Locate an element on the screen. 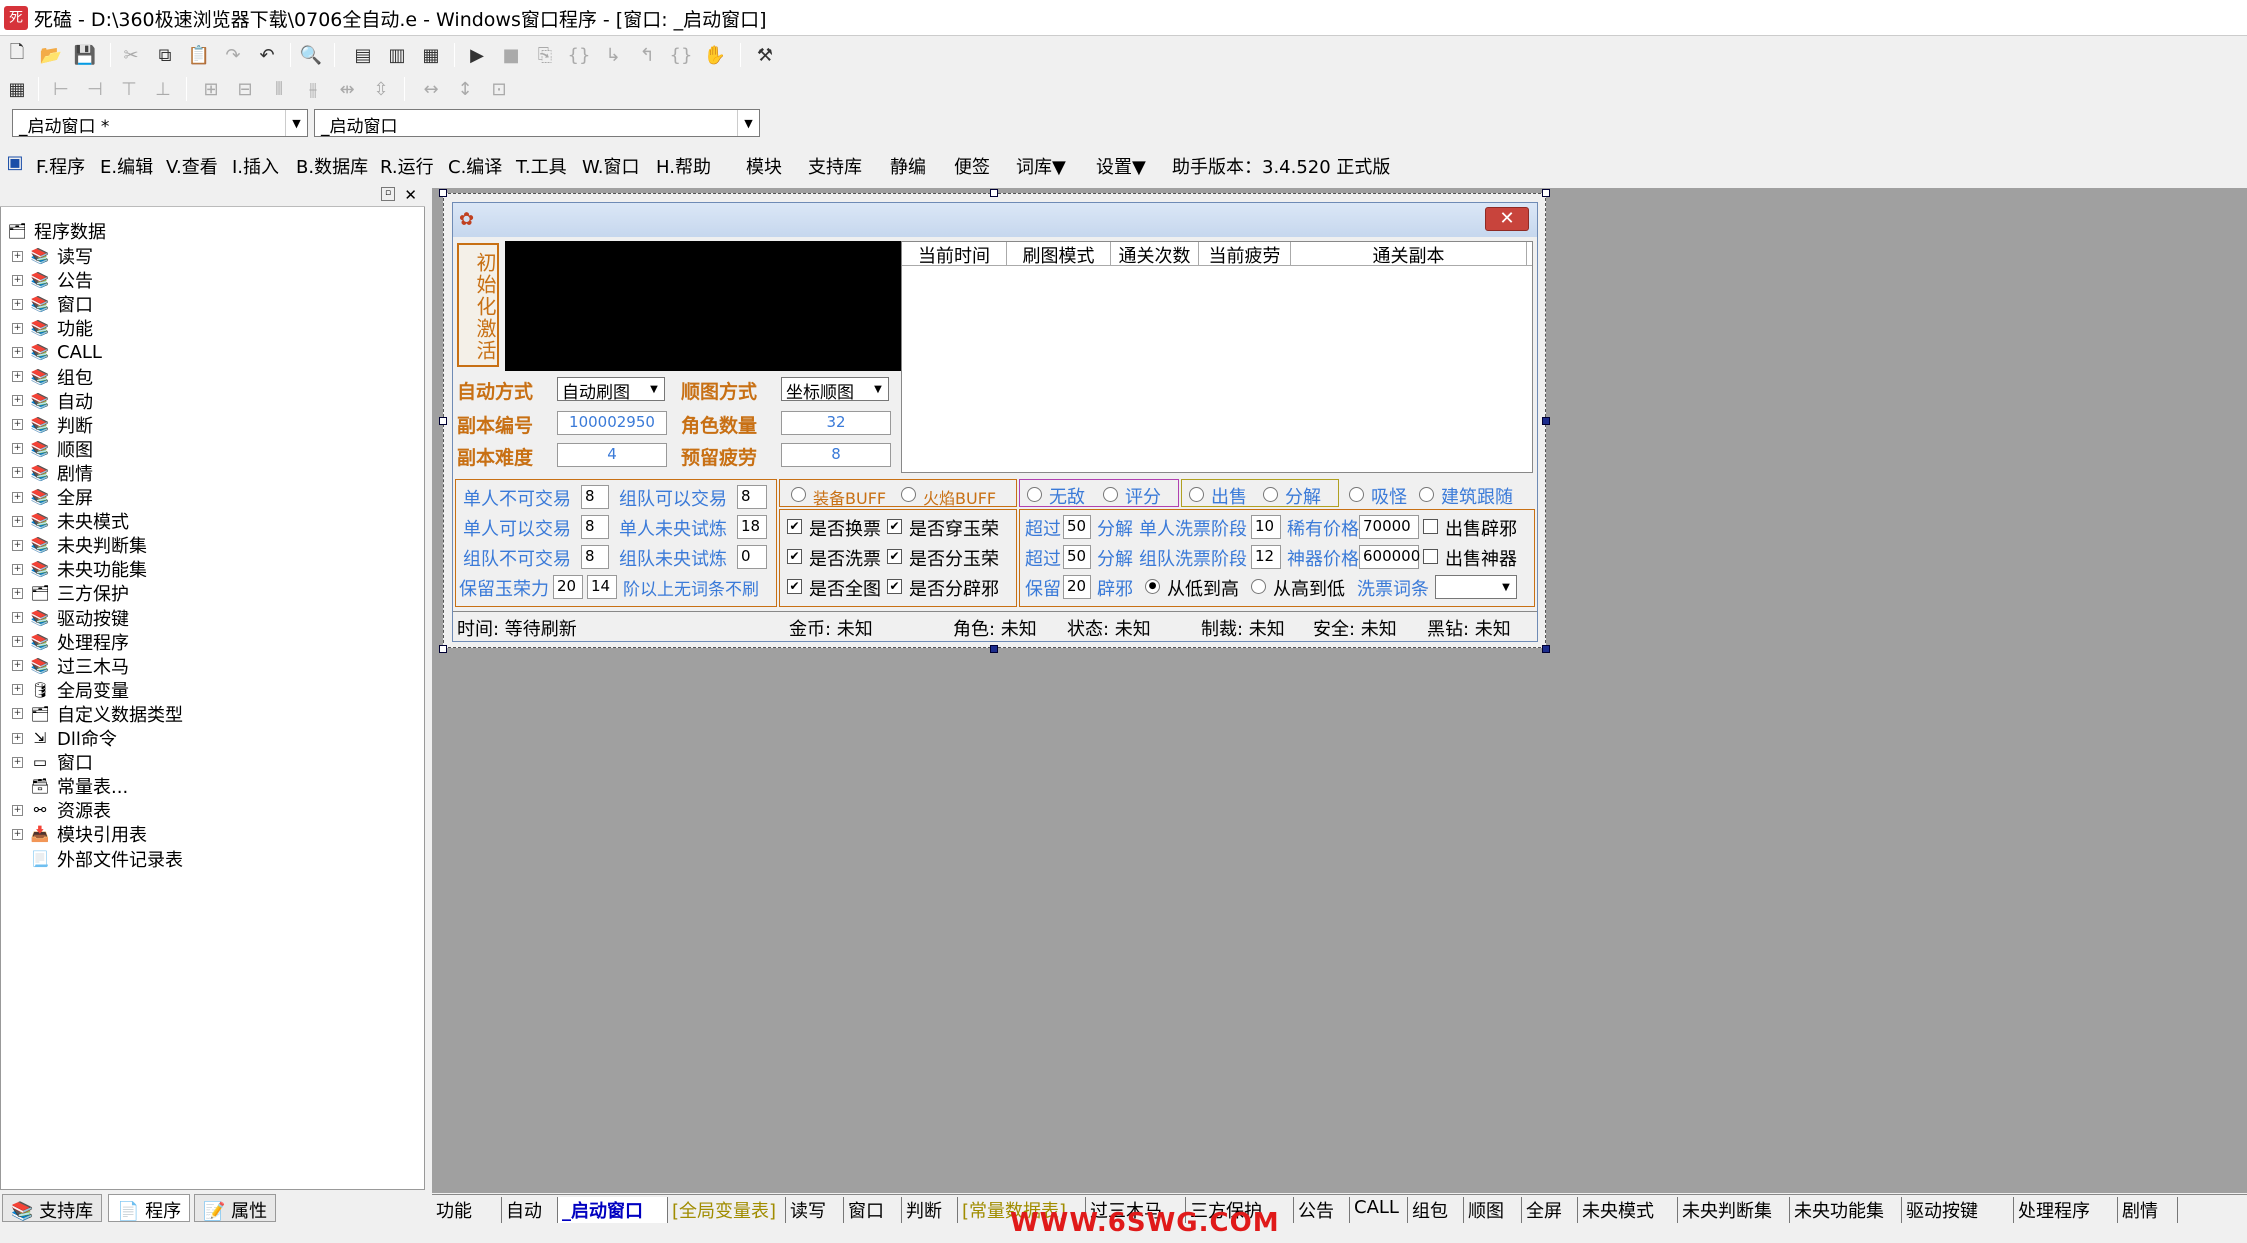  auto-mode-select: 自动刷图 ▼ is located at coordinates (611, 390).